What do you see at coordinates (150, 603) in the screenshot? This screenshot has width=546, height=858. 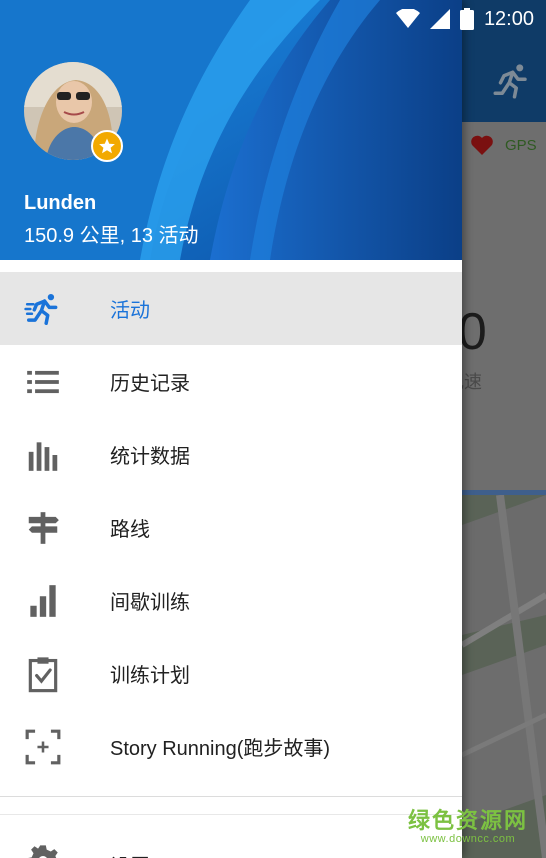 I see `menu-item-label: 间歇训练` at bounding box center [150, 603].